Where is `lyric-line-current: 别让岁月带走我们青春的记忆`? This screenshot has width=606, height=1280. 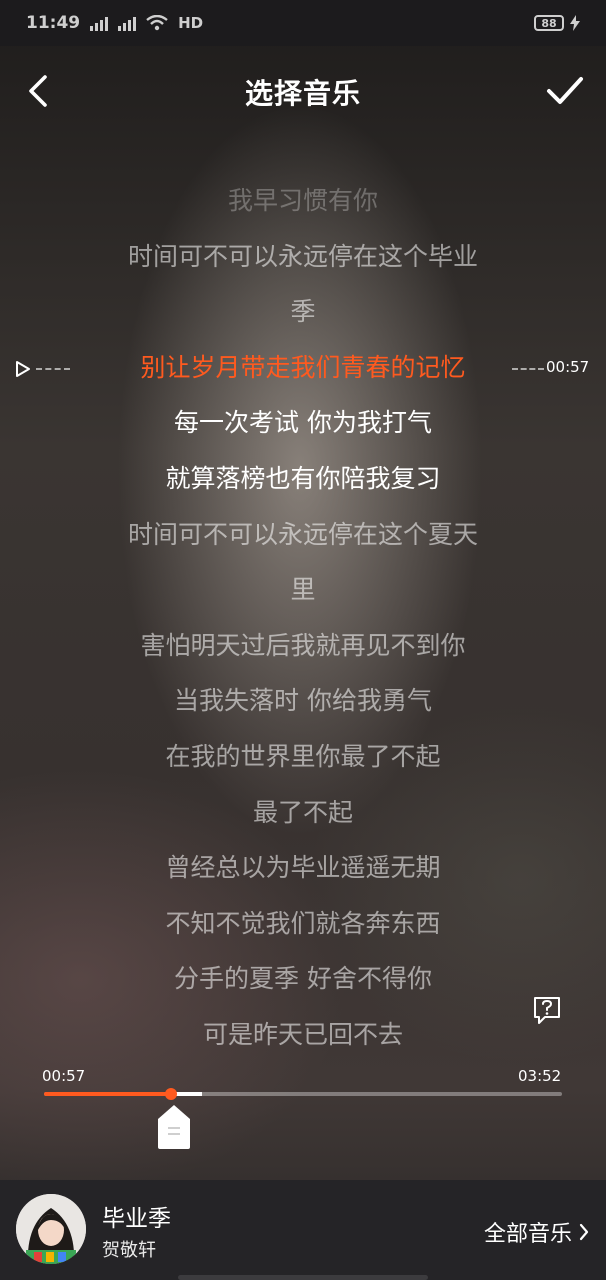 lyric-line-current: 别让岁月带走我们青春的记忆 is located at coordinates (303, 368).